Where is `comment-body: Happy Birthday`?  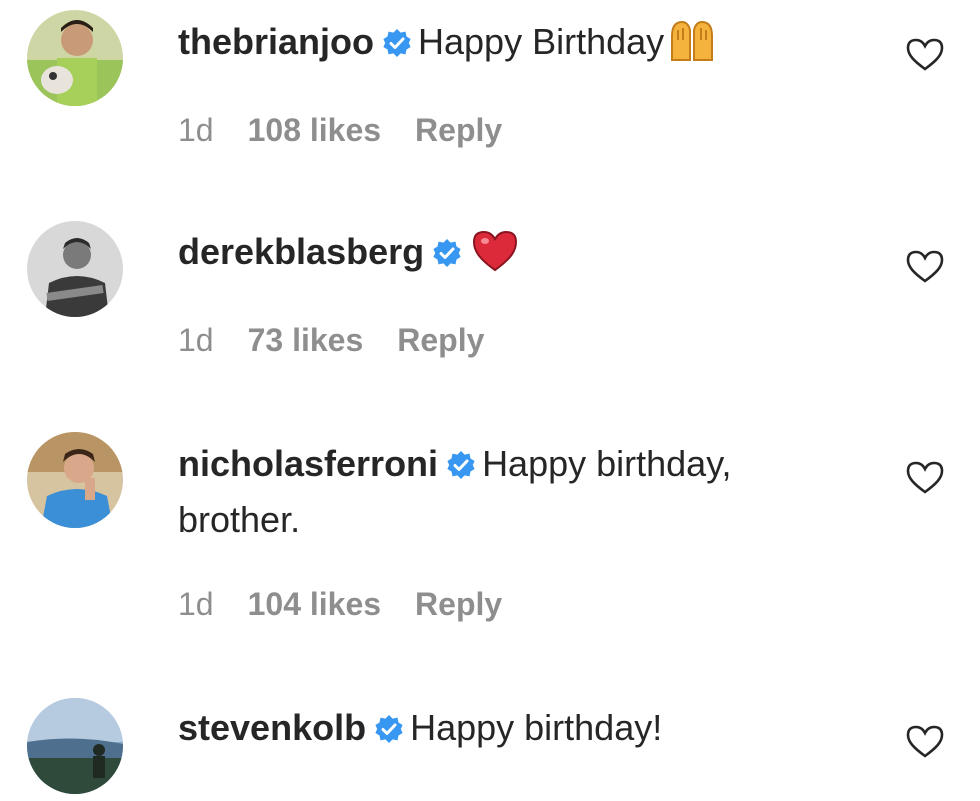
comment-body: Happy Birthday is located at coordinates (541, 41).